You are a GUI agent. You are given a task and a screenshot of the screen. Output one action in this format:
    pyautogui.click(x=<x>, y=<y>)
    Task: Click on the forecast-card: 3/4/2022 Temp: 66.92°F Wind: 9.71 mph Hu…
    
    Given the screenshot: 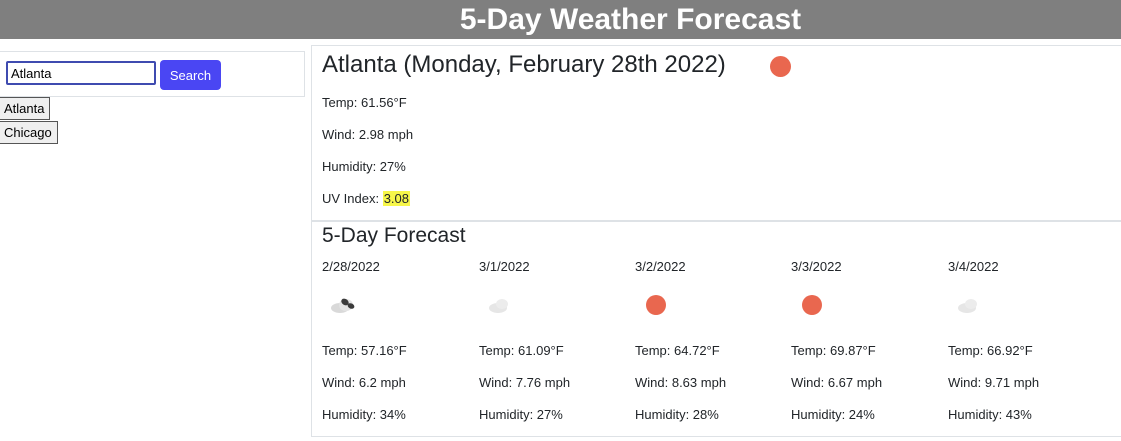 What is the action you would take?
    pyautogui.click(x=1023, y=344)
    